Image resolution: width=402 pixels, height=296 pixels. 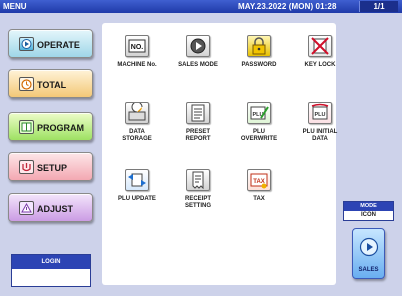 I want to click on total-button: TOTAL, so click(x=50, y=83).